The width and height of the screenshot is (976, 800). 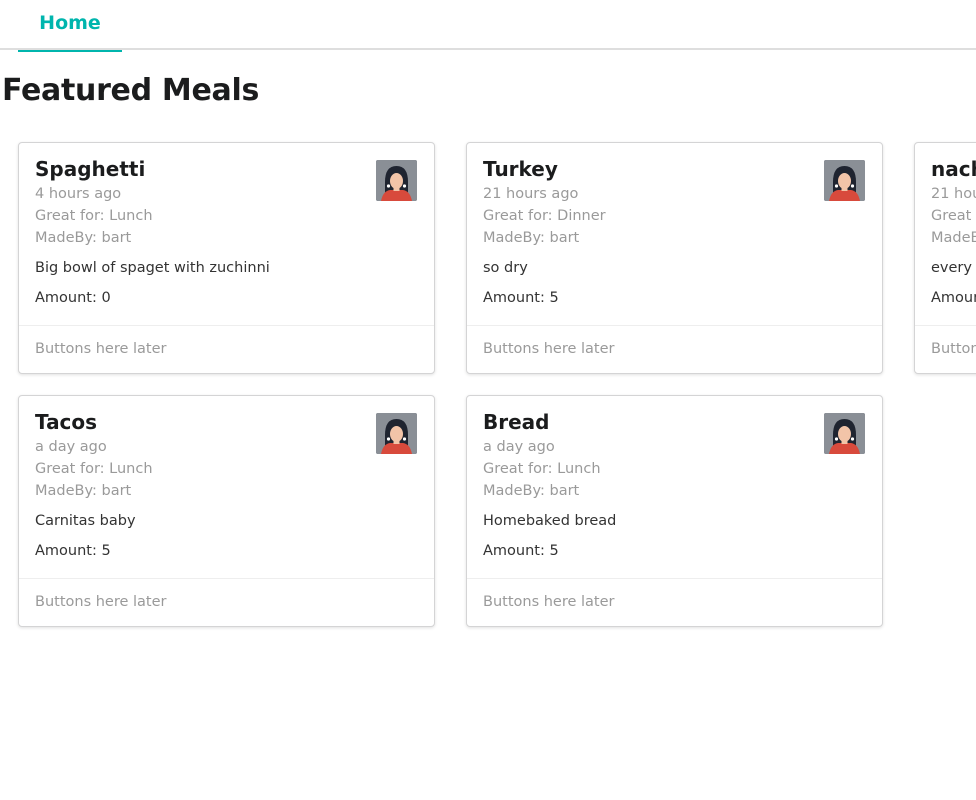 I want to click on meal-description: Carnitas baby, so click(x=85, y=521).